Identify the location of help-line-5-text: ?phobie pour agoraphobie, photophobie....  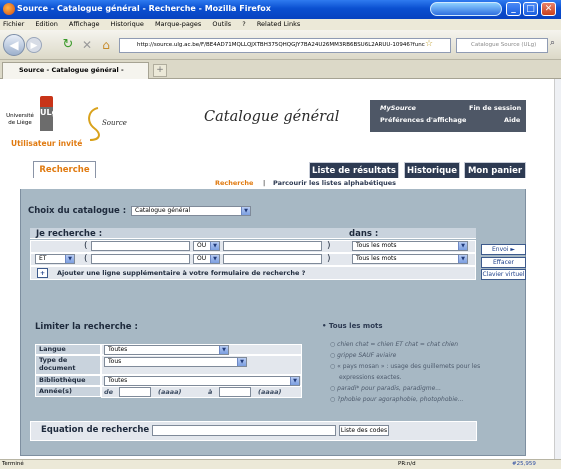
(400, 399).